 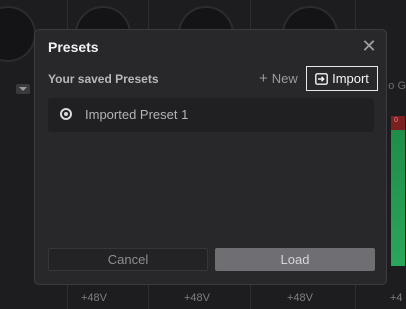 What do you see at coordinates (211, 115) in the screenshot?
I see `preset-list-item: Imported Preset 1` at bounding box center [211, 115].